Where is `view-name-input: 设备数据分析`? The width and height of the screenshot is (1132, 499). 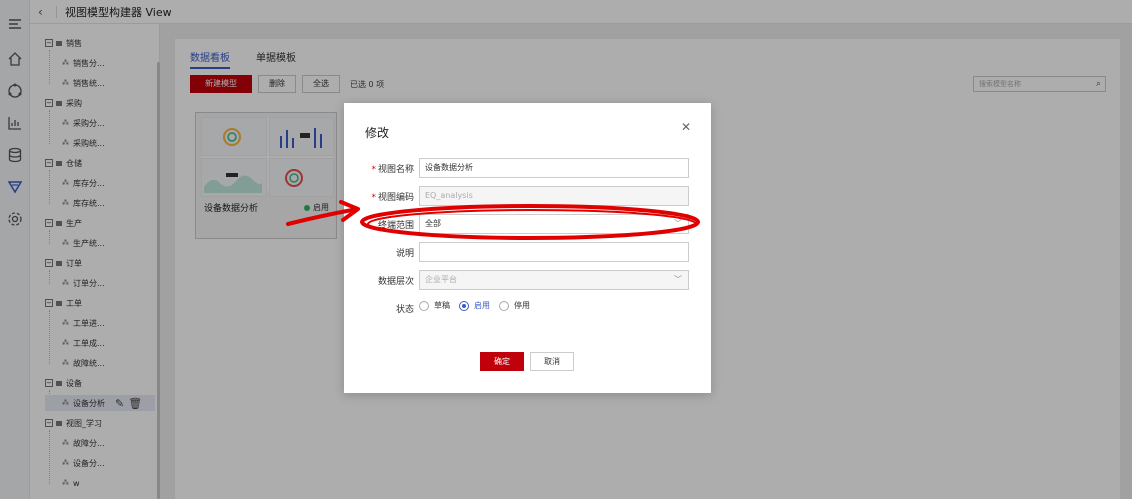
view-name-input: 设备数据分析 is located at coordinates (554, 168).